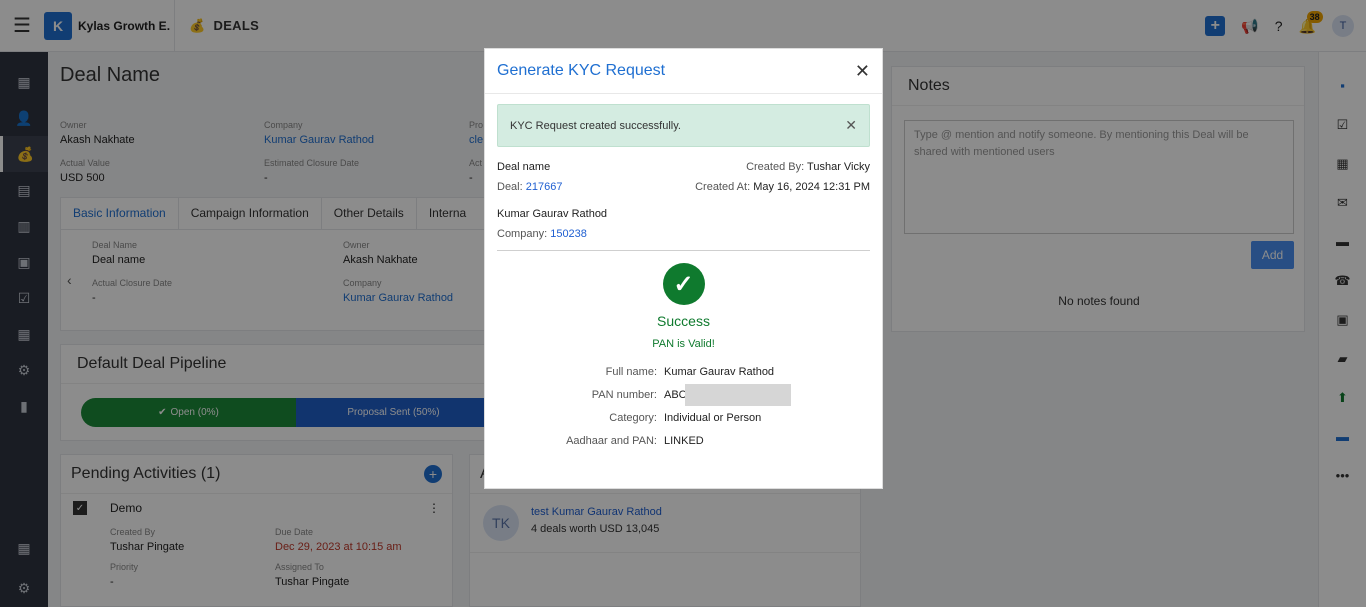 The image size is (1366, 607). I want to click on company-row-2: Company: 150238, so click(683, 234).